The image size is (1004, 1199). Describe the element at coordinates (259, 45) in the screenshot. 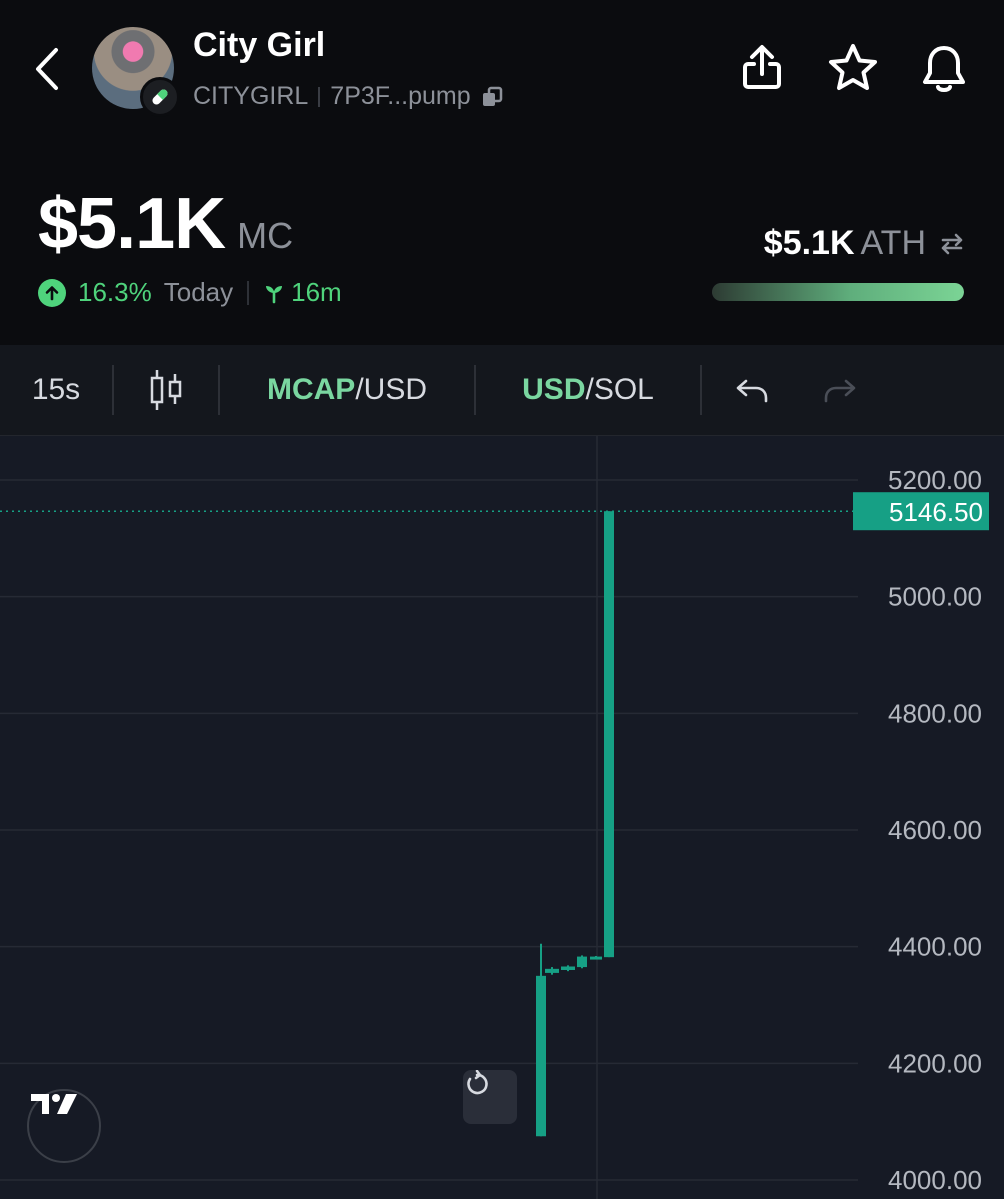

I see `token-name: City Girl` at that location.